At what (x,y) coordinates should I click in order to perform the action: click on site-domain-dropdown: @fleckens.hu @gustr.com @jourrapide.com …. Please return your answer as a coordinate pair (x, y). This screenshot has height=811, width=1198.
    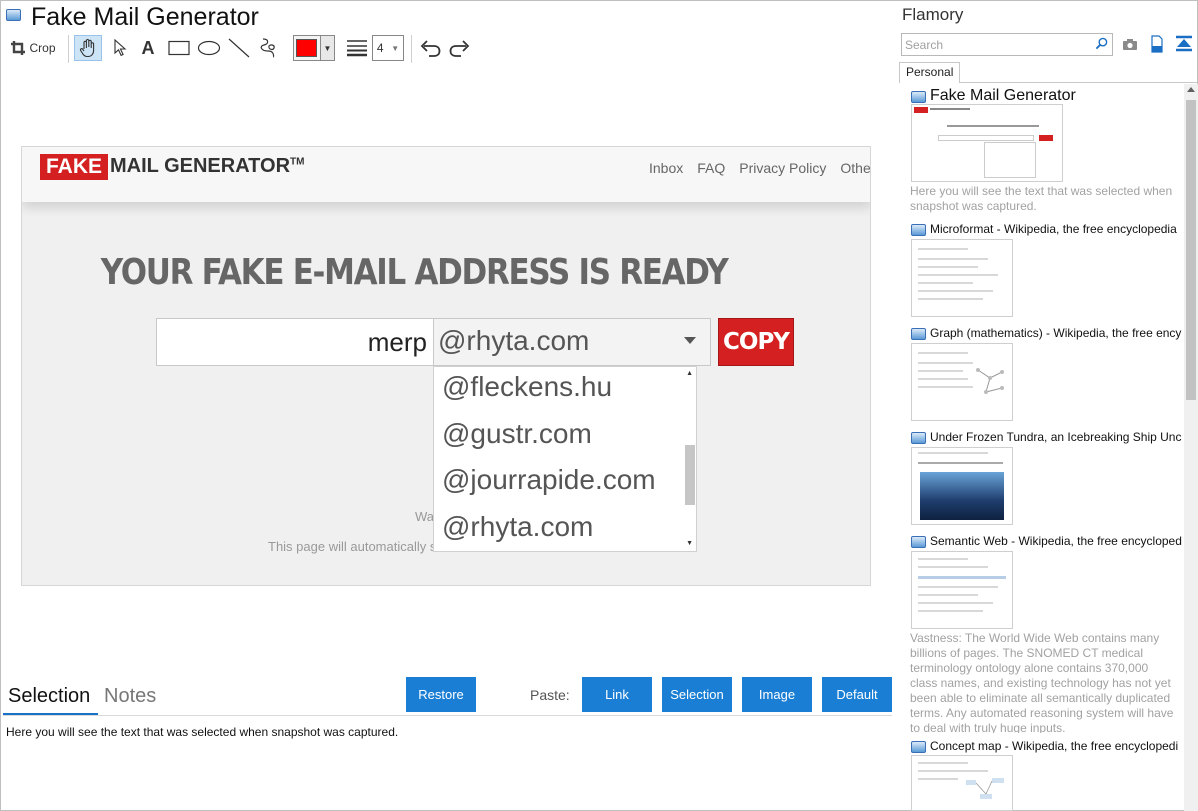
    Looking at the image, I should click on (565, 459).